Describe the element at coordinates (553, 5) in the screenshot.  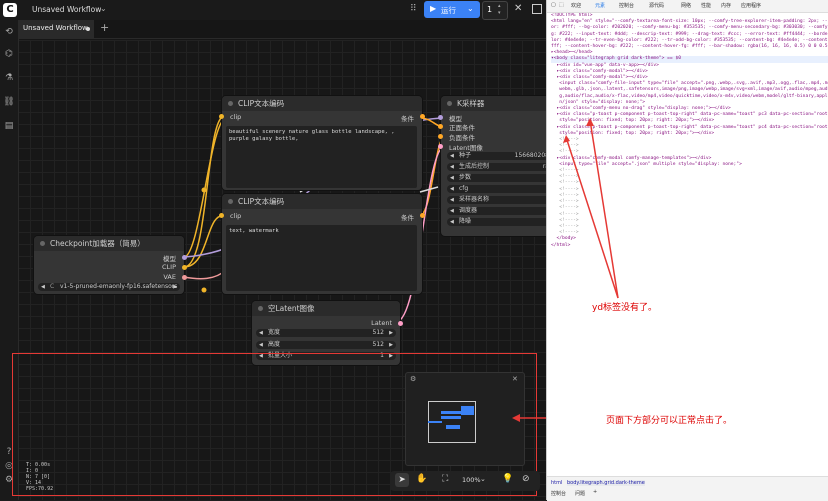
I see `device-toggle-icon: ▢` at that location.